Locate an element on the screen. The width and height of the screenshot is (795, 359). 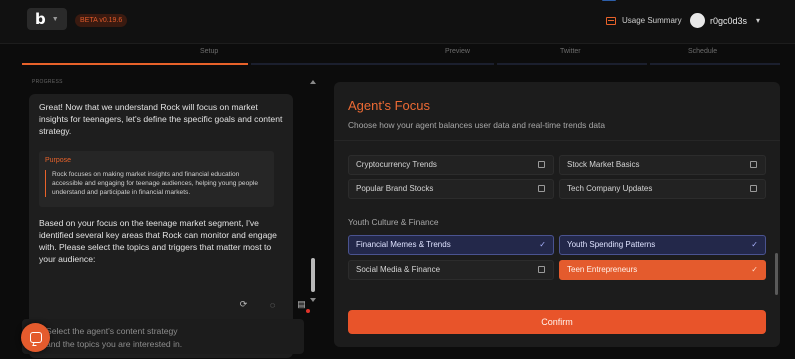
option-label: Tech Company Updates is located at coordinates (610, 188).